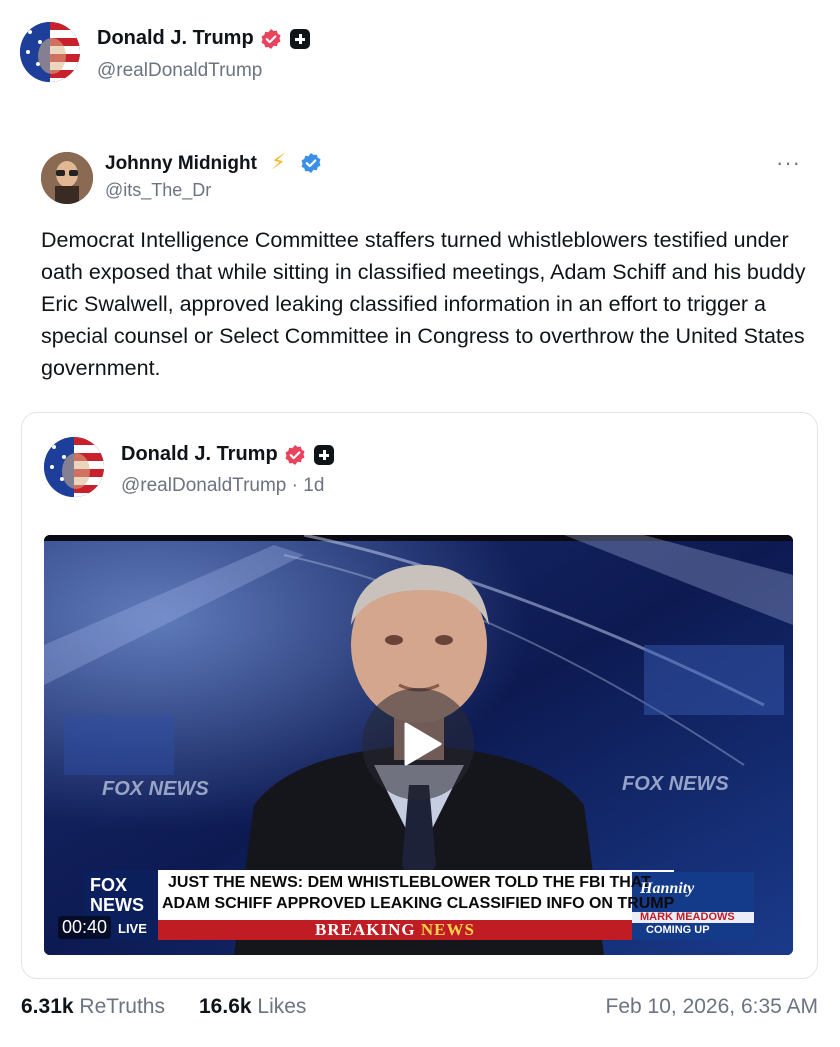 The height and width of the screenshot is (1047, 840). Describe the element at coordinates (311, 163) in the screenshot. I see `blue-check-icon` at that location.